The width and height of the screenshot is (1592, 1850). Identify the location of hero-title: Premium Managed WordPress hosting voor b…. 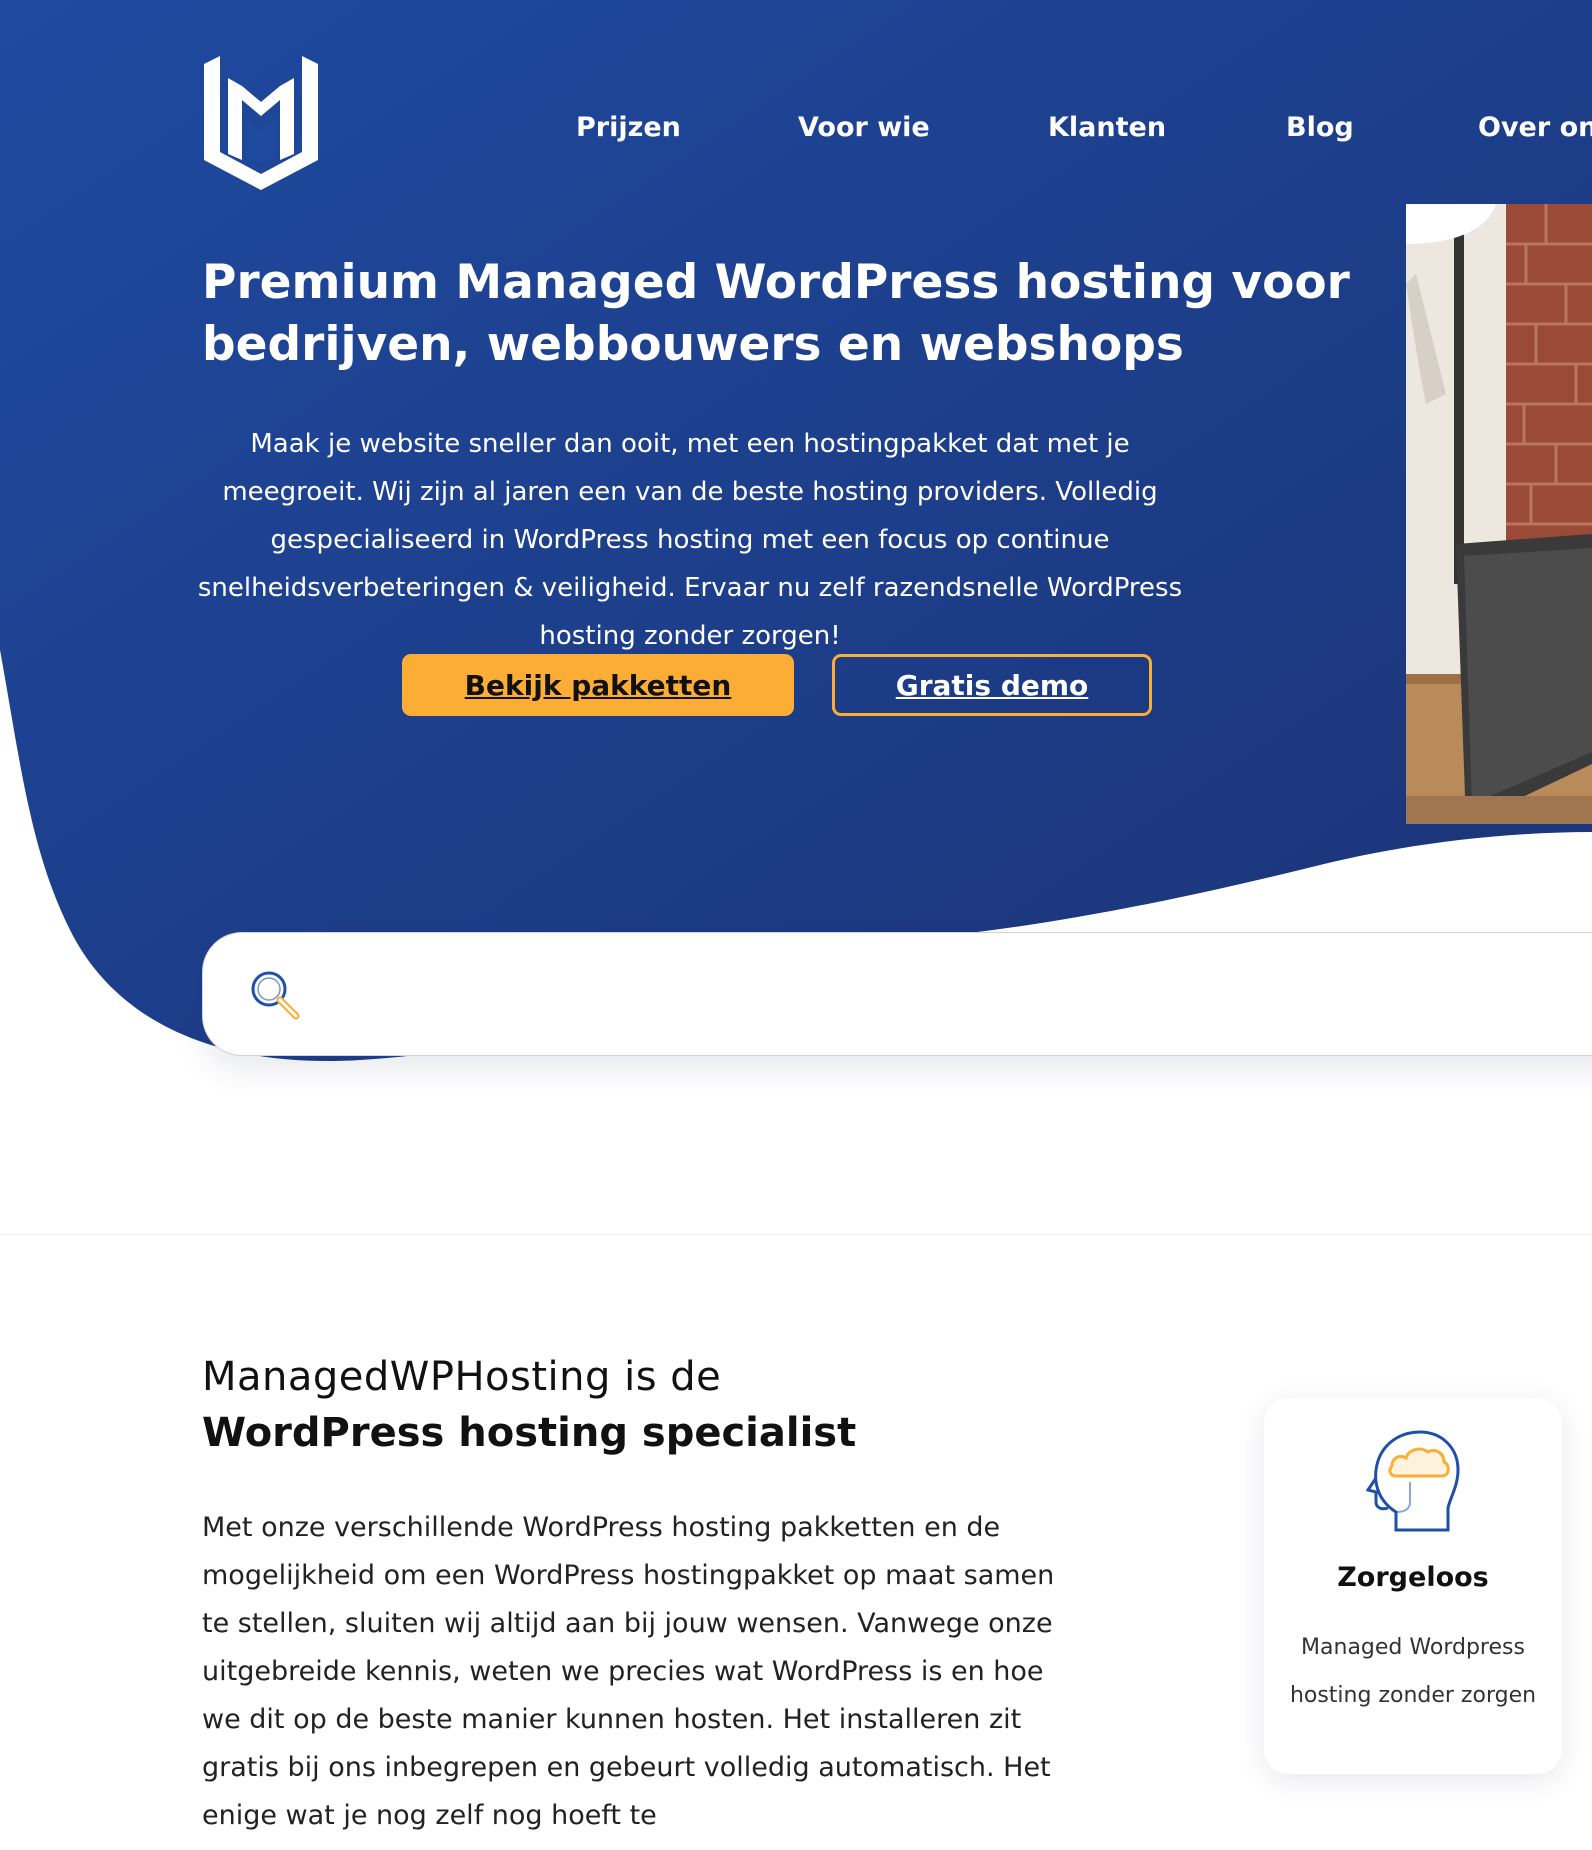
(776, 313).